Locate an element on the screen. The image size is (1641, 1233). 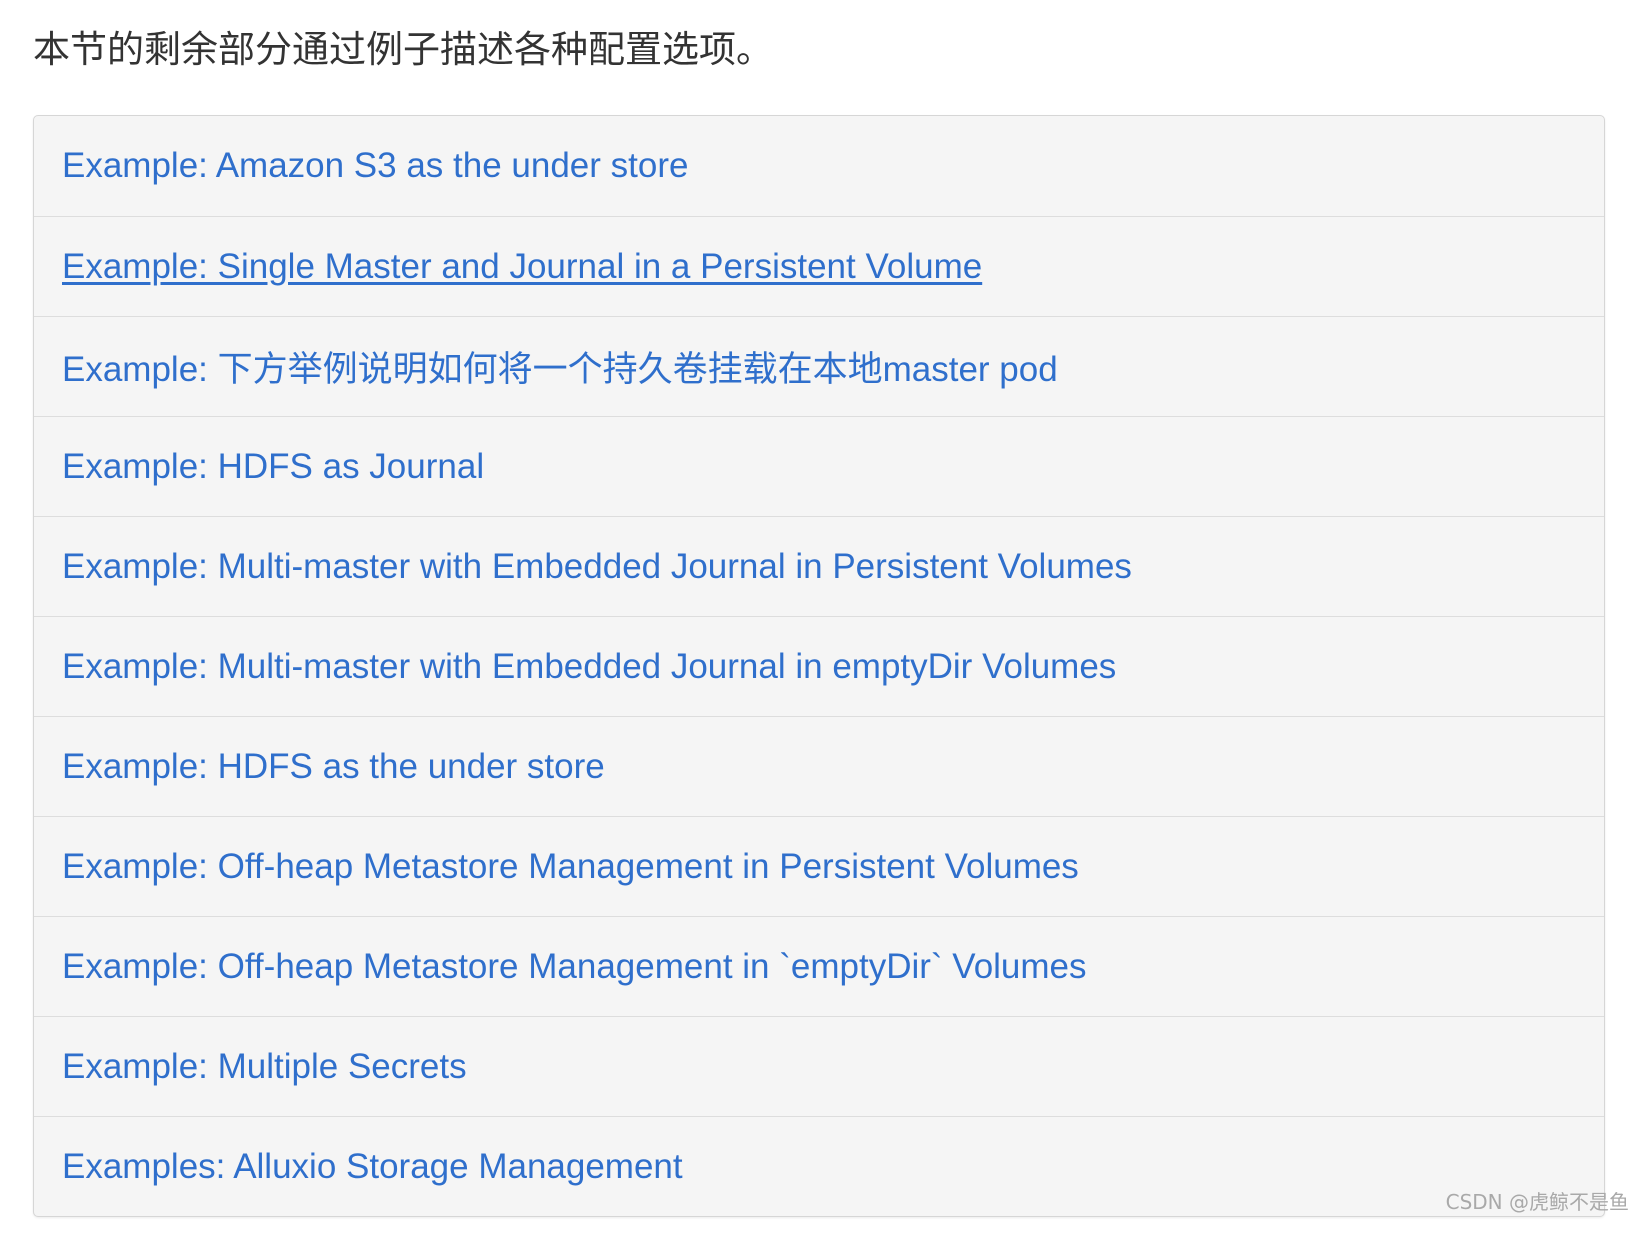
list-item-hdfs-journal: Example: HDFS as Journal is located at coordinates (819, 466).